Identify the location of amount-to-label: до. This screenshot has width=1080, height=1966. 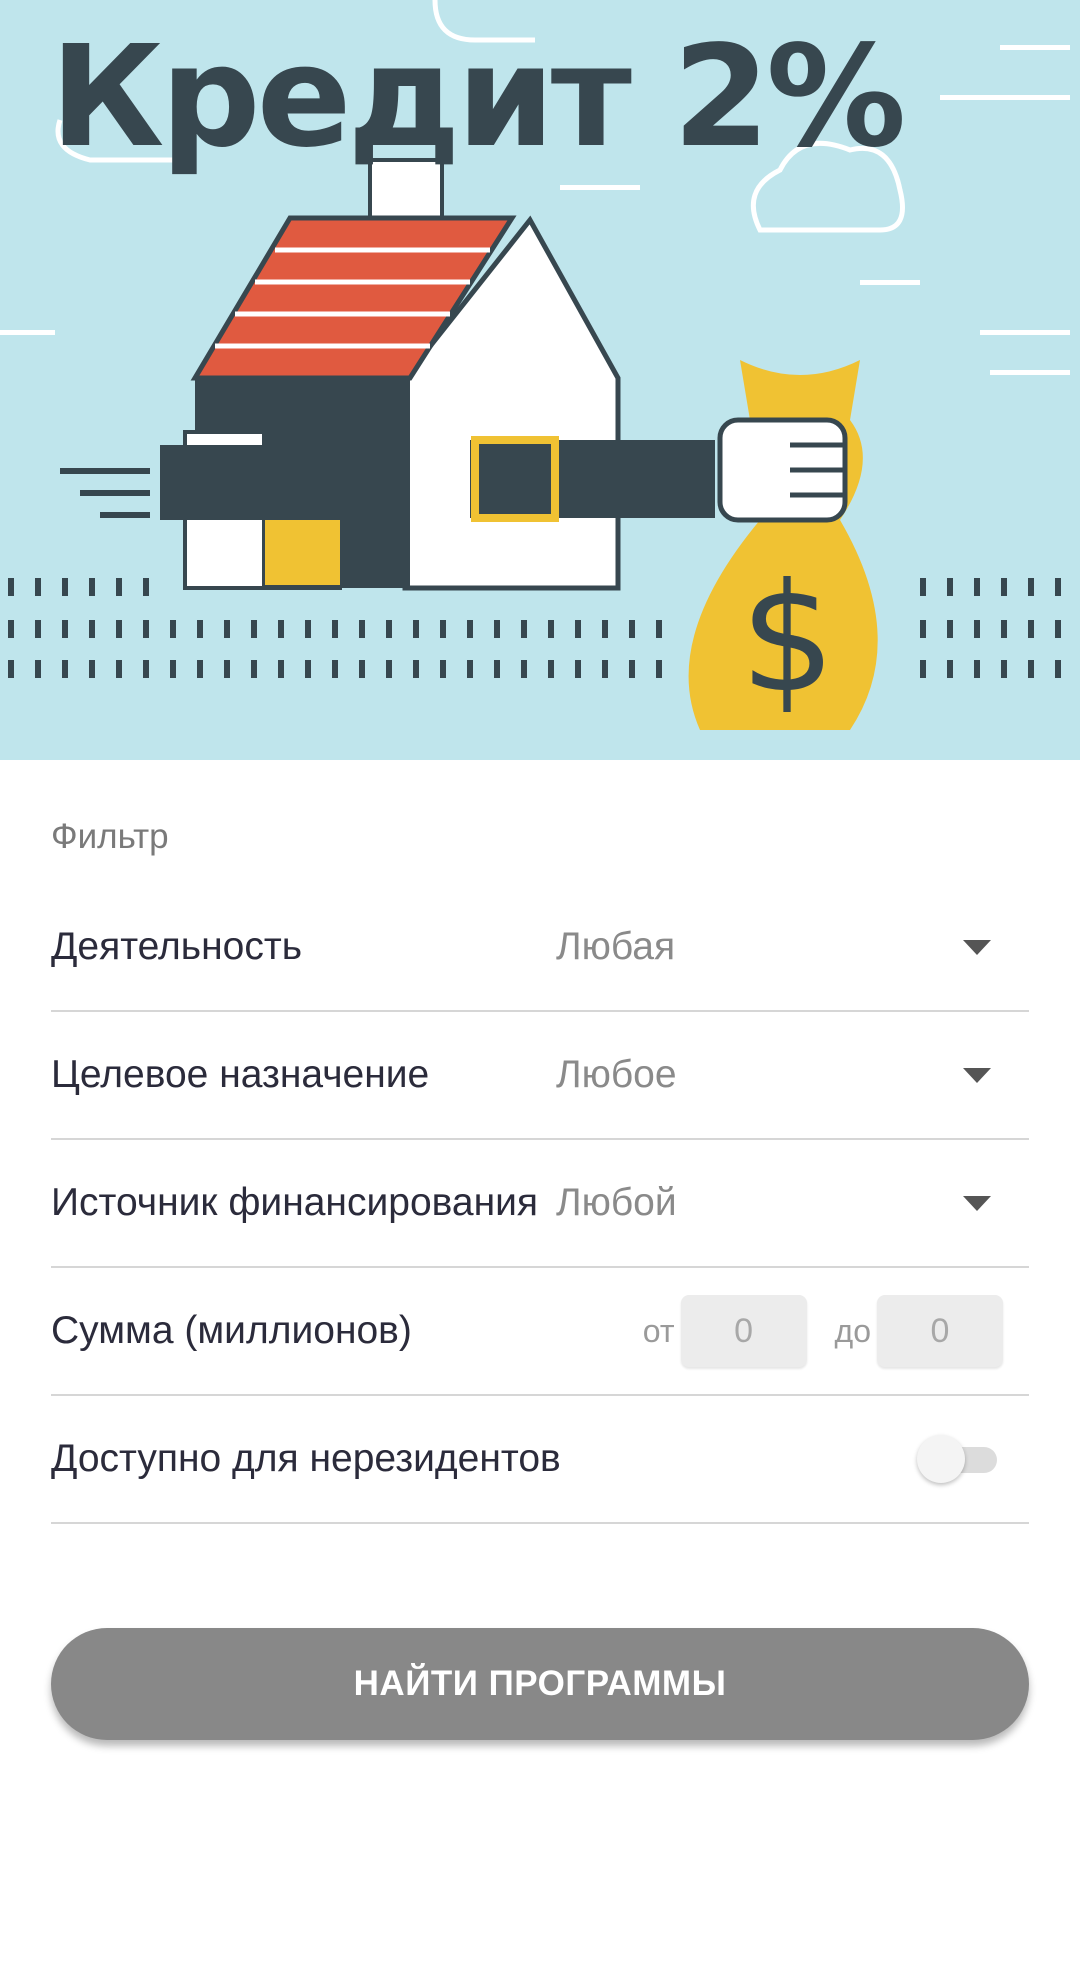
(852, 1330).